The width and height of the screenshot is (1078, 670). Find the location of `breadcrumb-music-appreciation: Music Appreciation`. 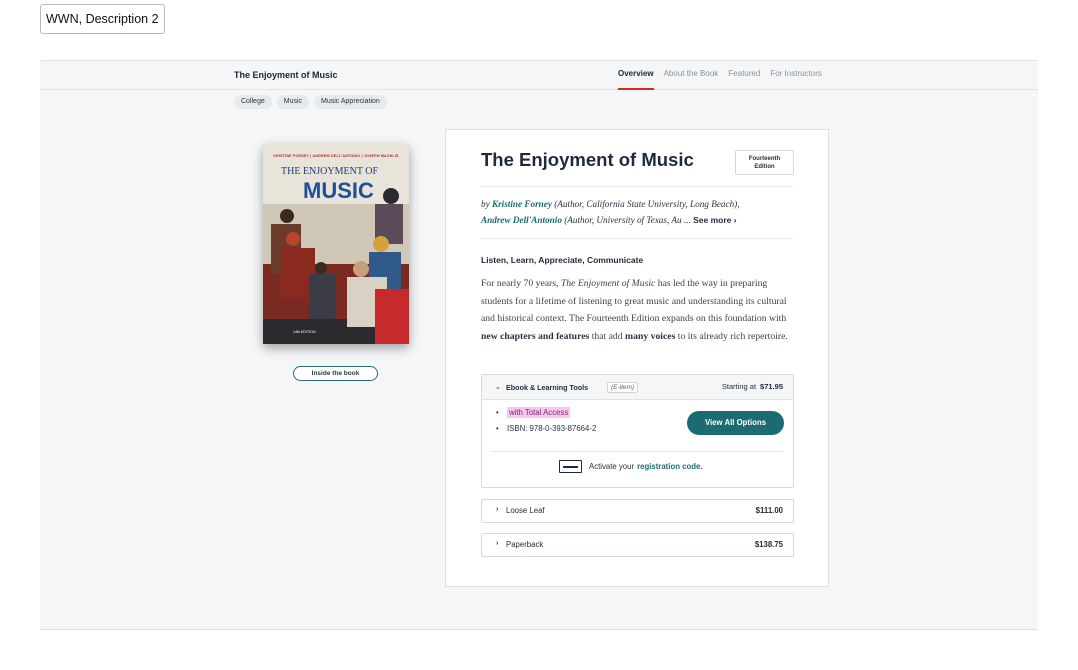

breadcrumb-music-appreciation: Music Appreciation is located at coordinates (350, 102).